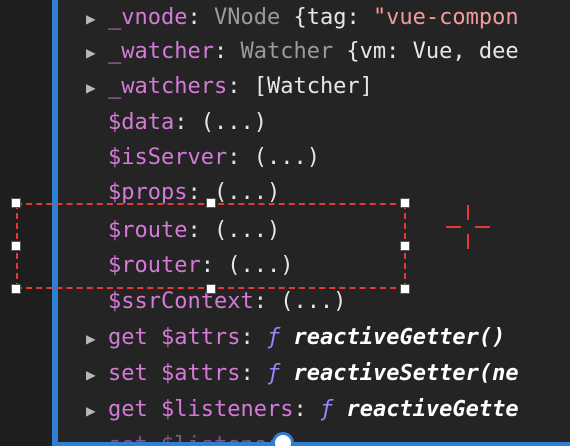 The height and width of the screenshot is (446, 570). Describe the element at coordinates (287, 51) in the screenshot. I see `property-class: Watcher` at that location.